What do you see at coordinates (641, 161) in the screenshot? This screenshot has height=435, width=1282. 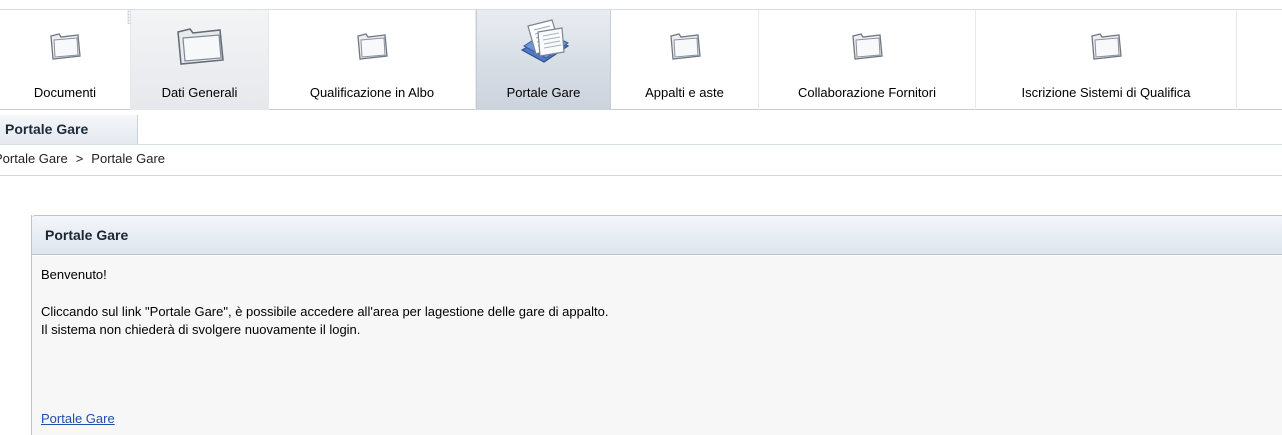 I see `breadcrumb: Portale Gare > Portale Gare` at bounding box center [641, 161].